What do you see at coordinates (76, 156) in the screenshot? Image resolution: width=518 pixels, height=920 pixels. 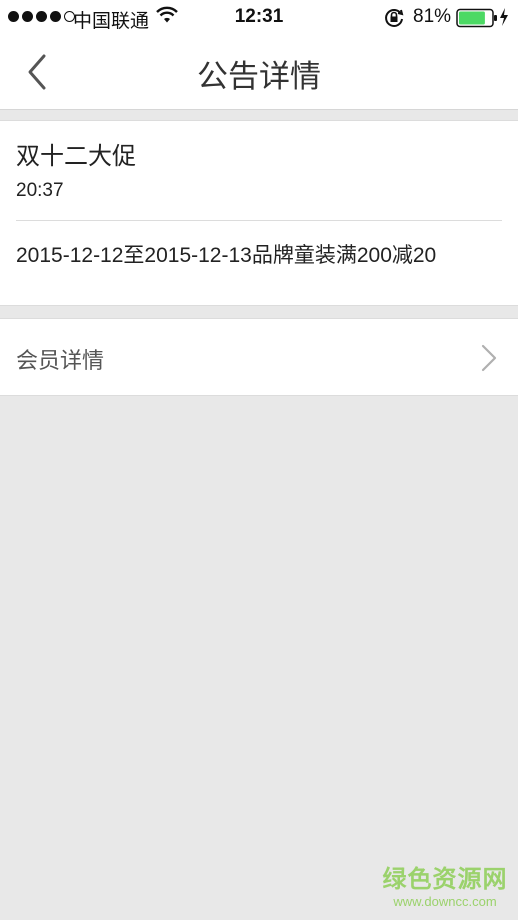 I see `notice-title: 双十二大促` at bounding box center [76, 156].